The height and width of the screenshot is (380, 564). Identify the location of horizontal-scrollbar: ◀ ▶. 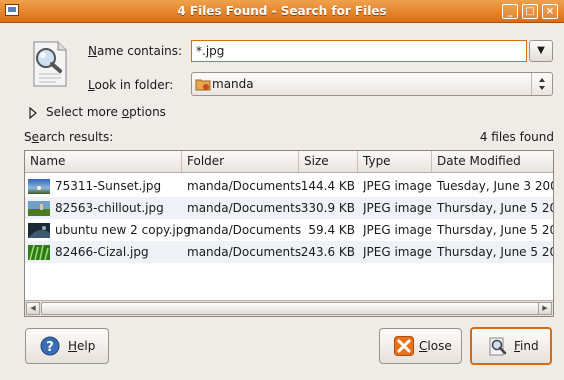
(289, 308).